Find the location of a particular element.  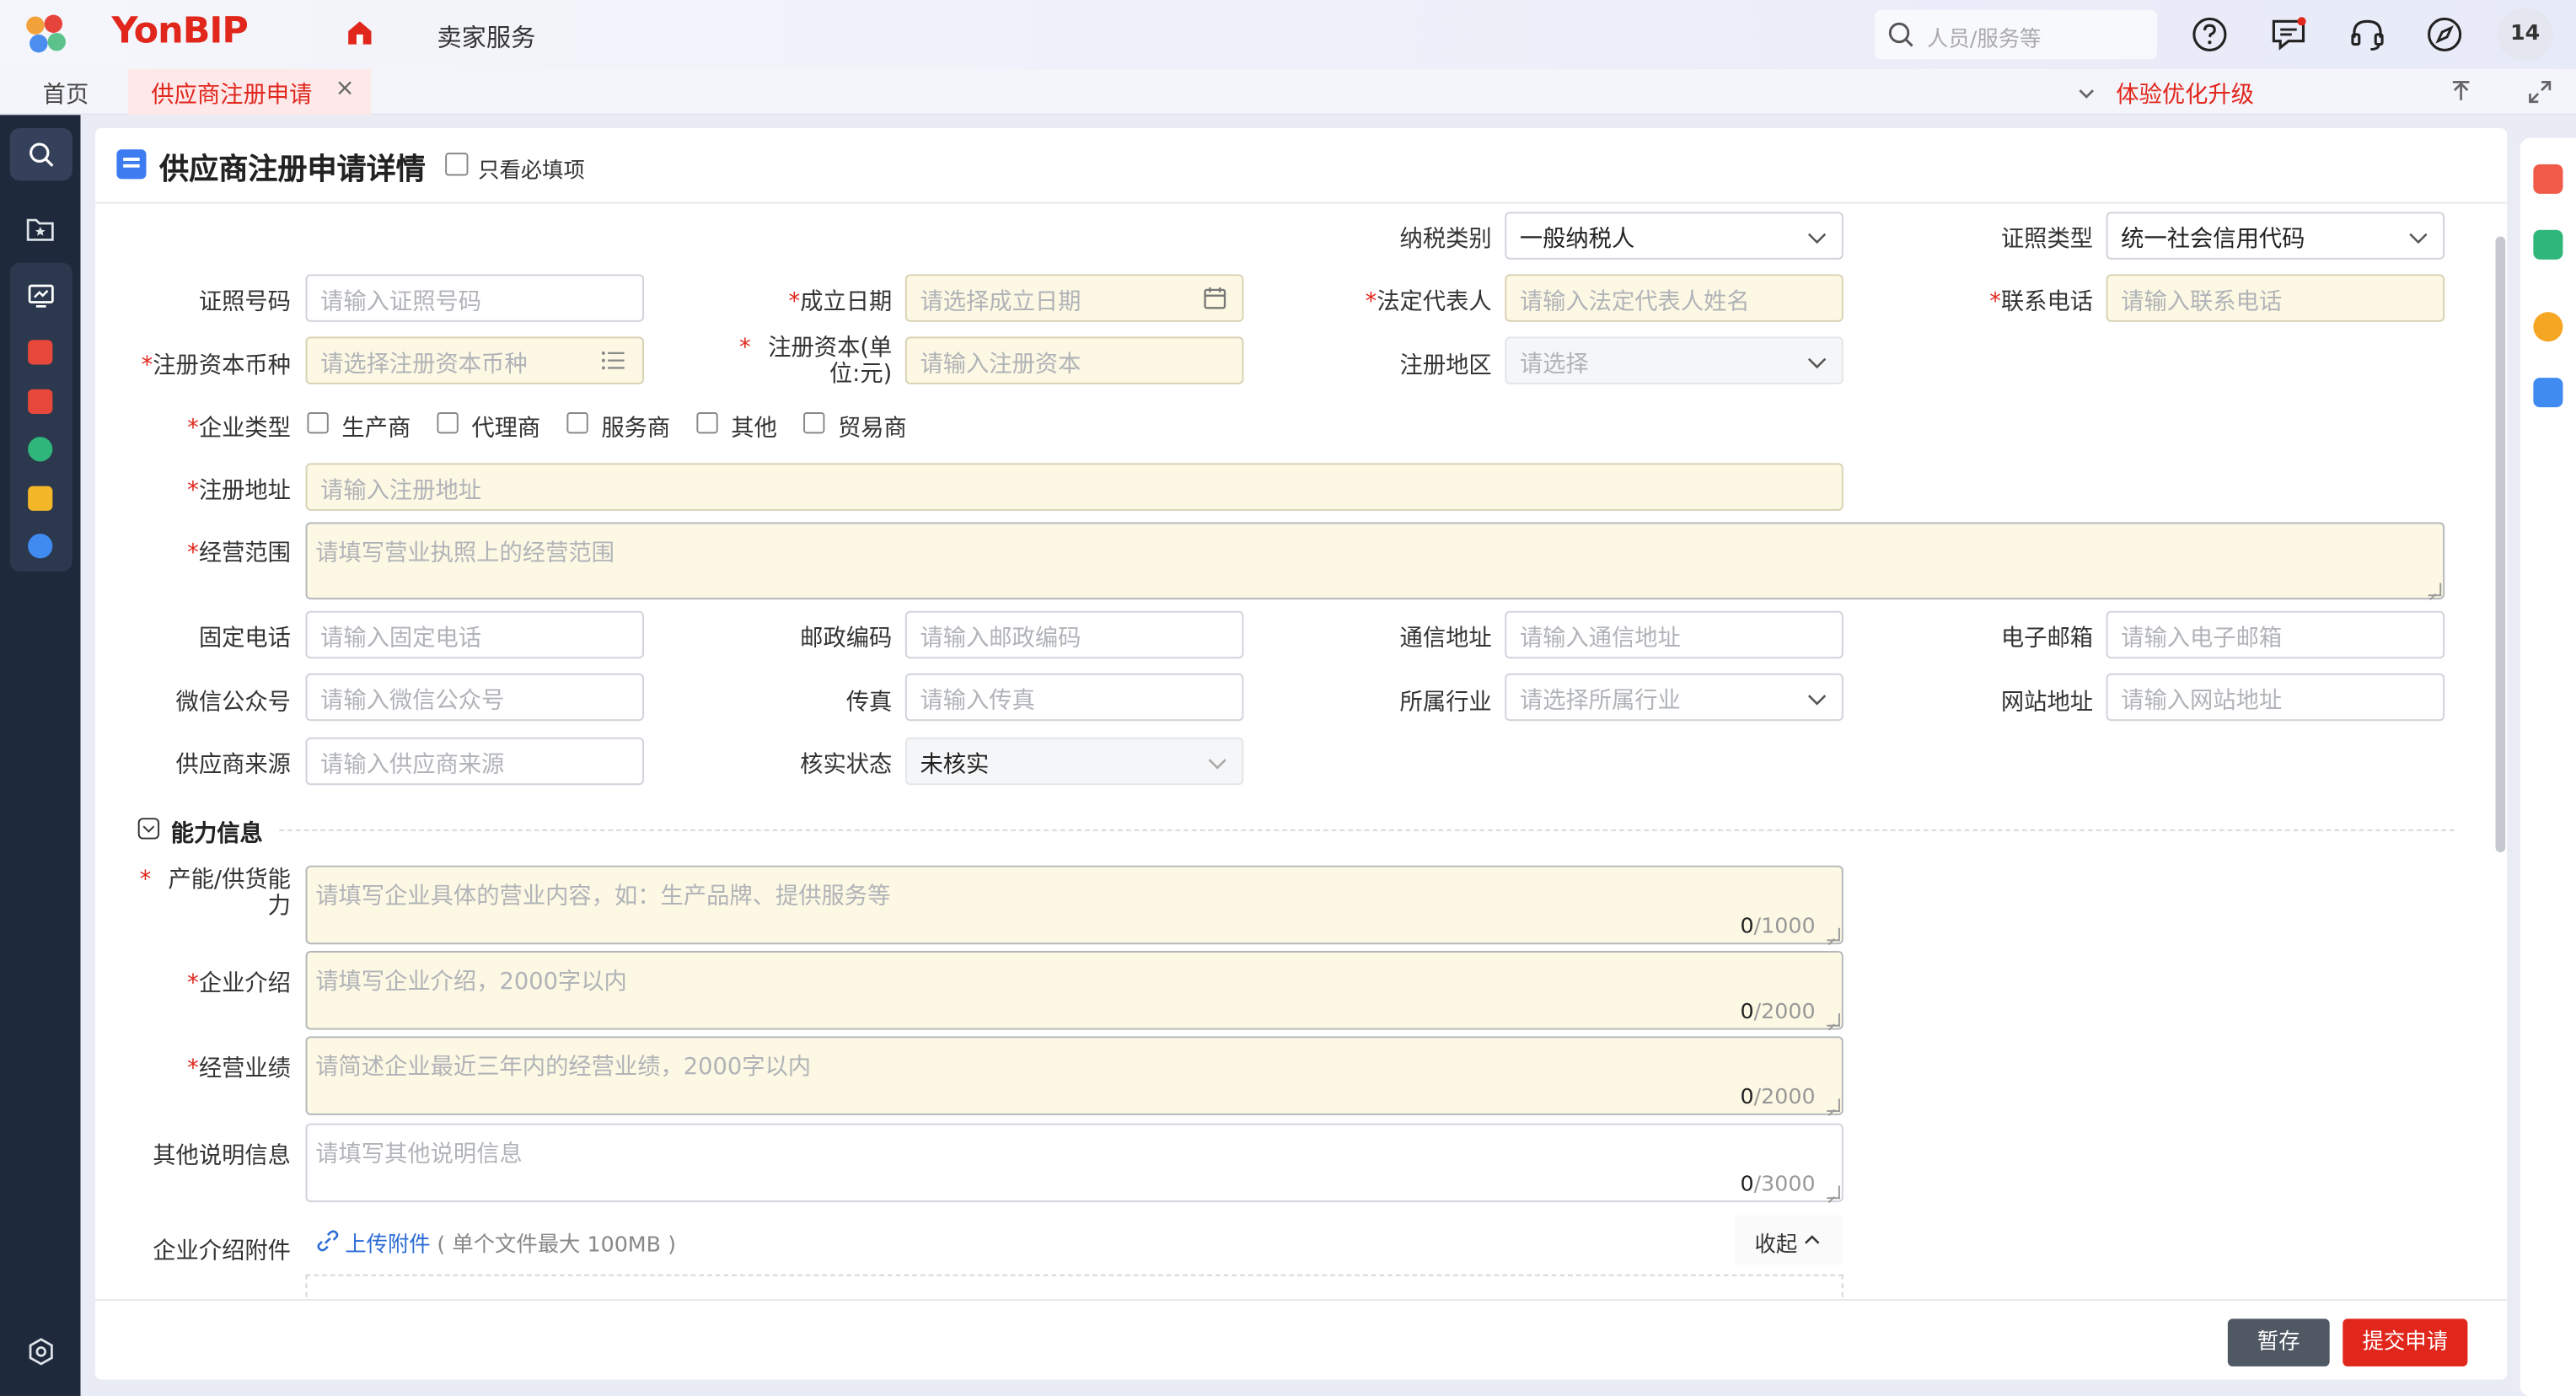

message-icon is located at coordinates (2289, 35).